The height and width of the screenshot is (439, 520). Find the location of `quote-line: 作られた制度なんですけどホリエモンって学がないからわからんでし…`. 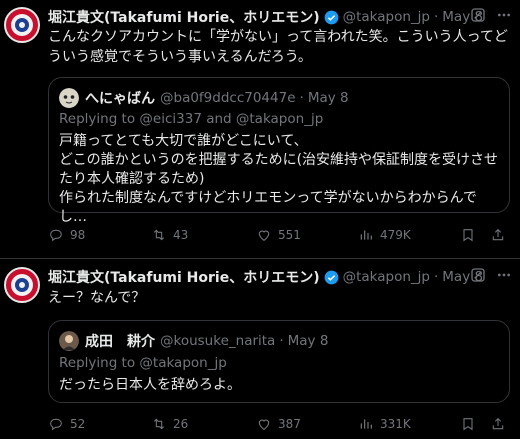

quote-line: 作られた制度なんですけどホリエモンって学がないからわからんでし… is located at coordinates (268, 207).